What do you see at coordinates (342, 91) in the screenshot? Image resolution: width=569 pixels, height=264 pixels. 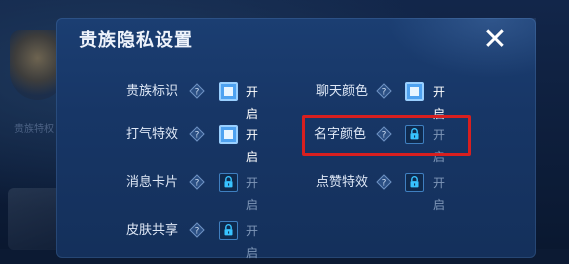 I see `setting-label: 聊天颜色` at bounding box center [342, 91].